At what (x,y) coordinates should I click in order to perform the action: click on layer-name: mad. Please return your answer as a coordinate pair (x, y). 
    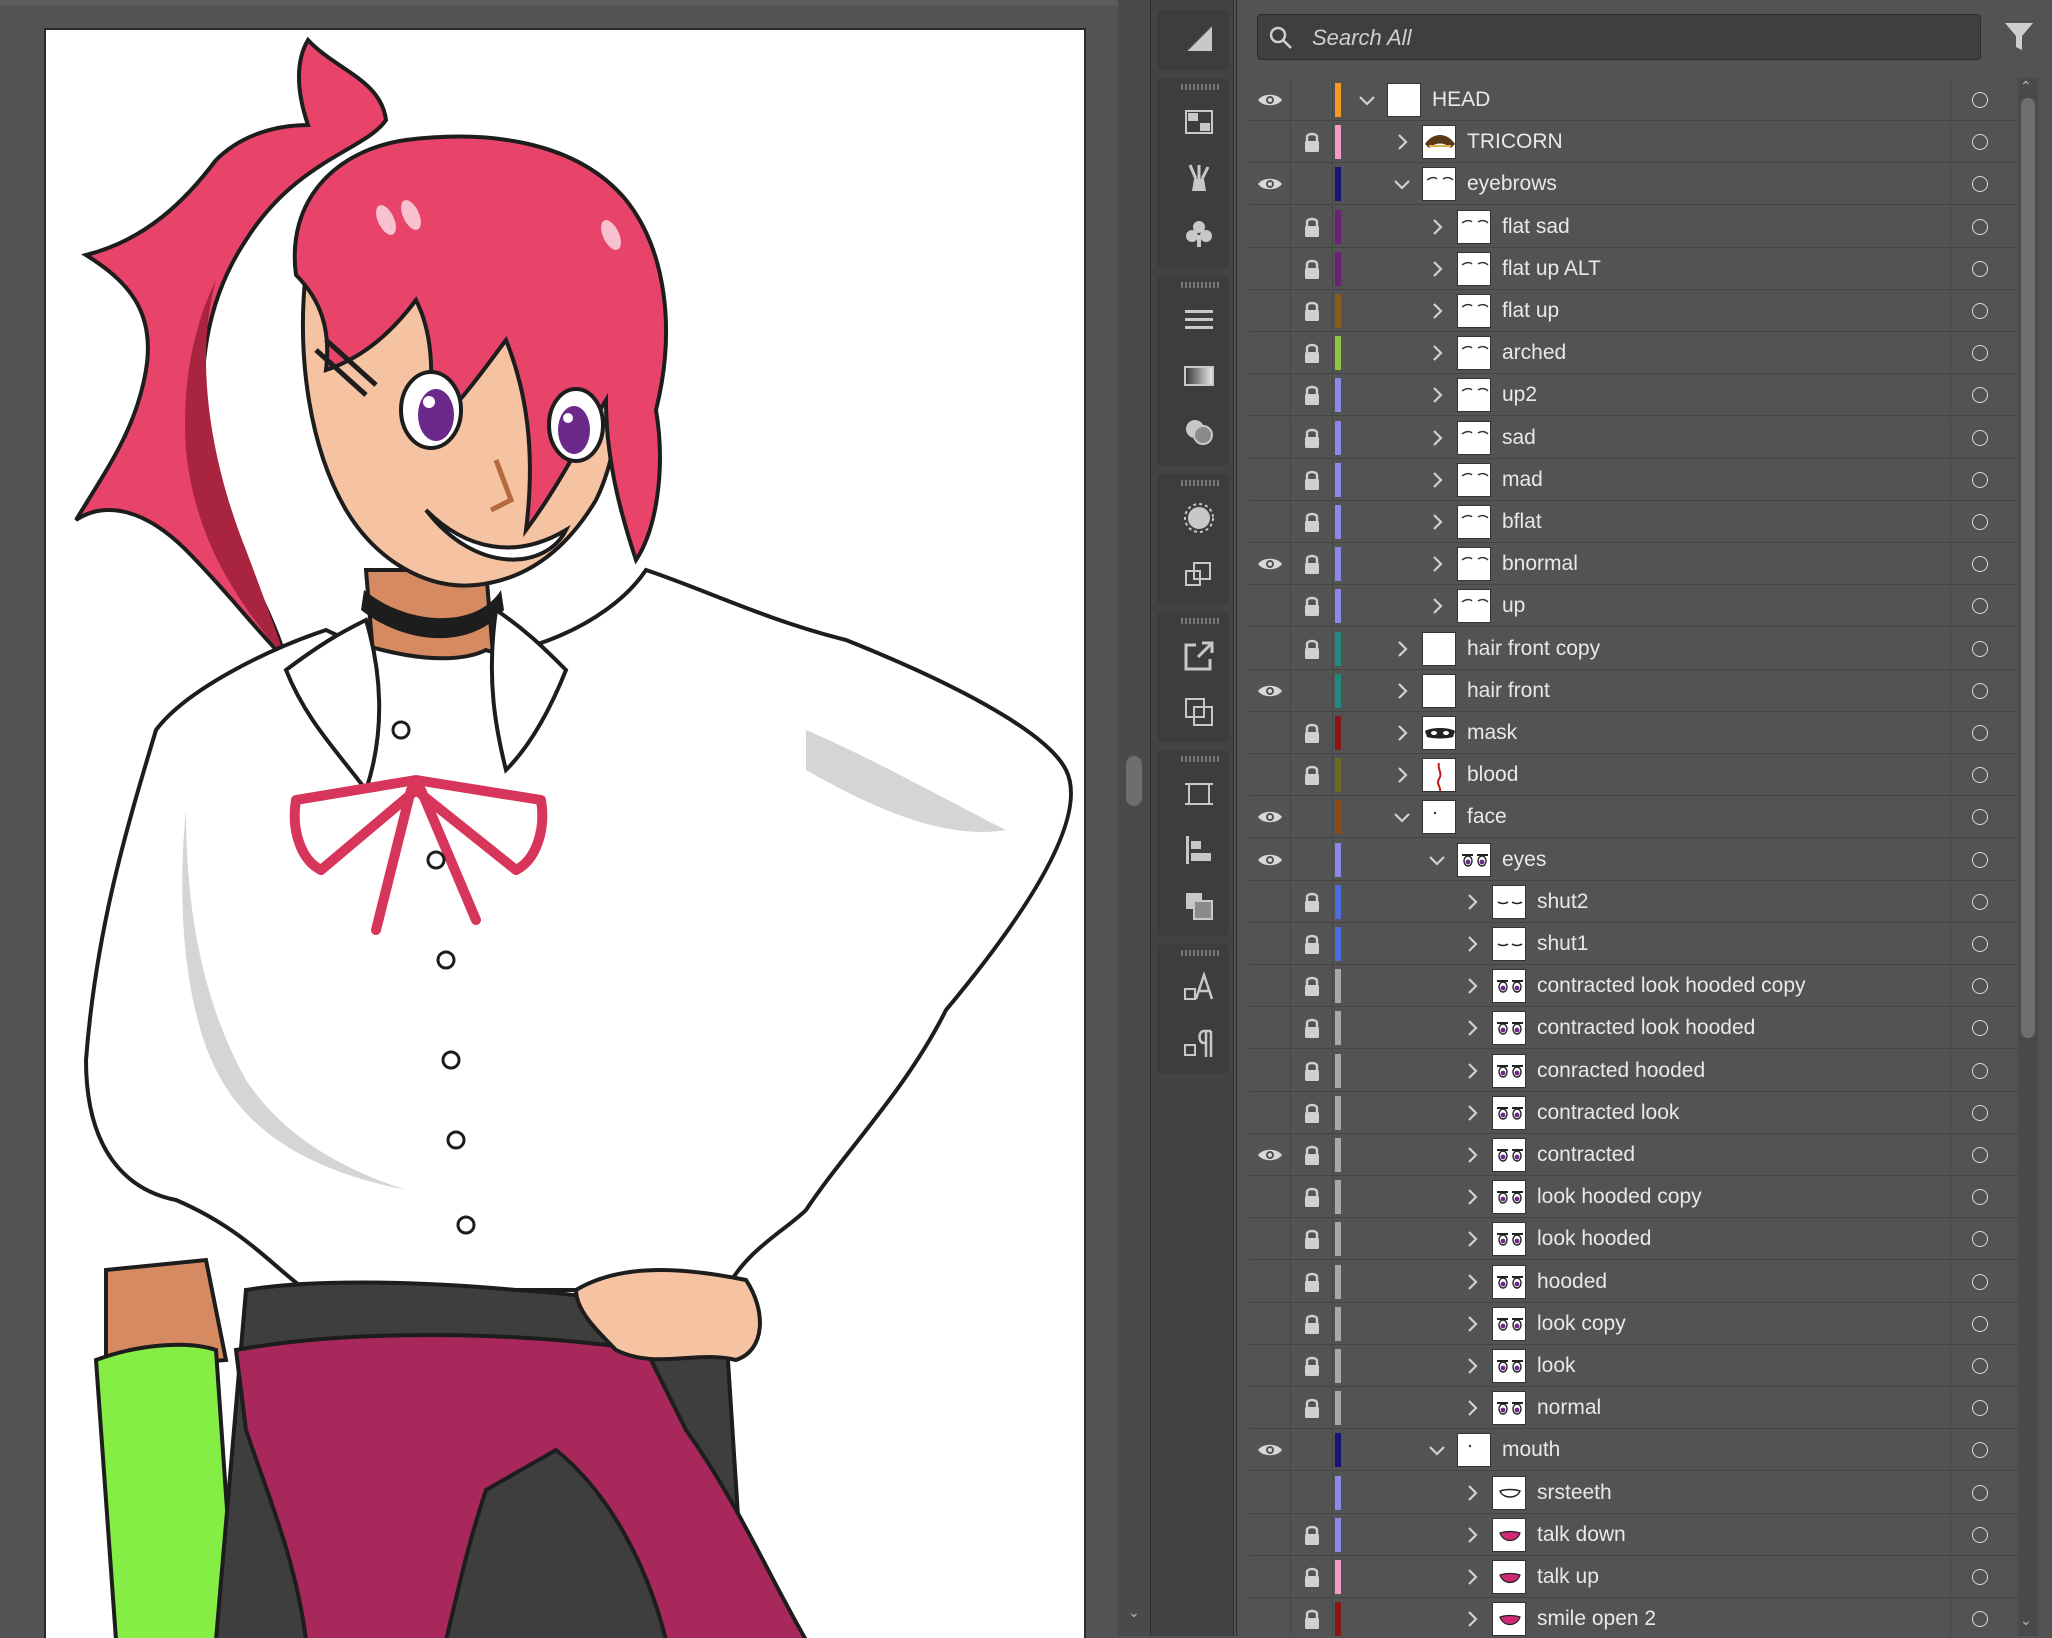
    Looking at the image, I should click on (1522, 480).